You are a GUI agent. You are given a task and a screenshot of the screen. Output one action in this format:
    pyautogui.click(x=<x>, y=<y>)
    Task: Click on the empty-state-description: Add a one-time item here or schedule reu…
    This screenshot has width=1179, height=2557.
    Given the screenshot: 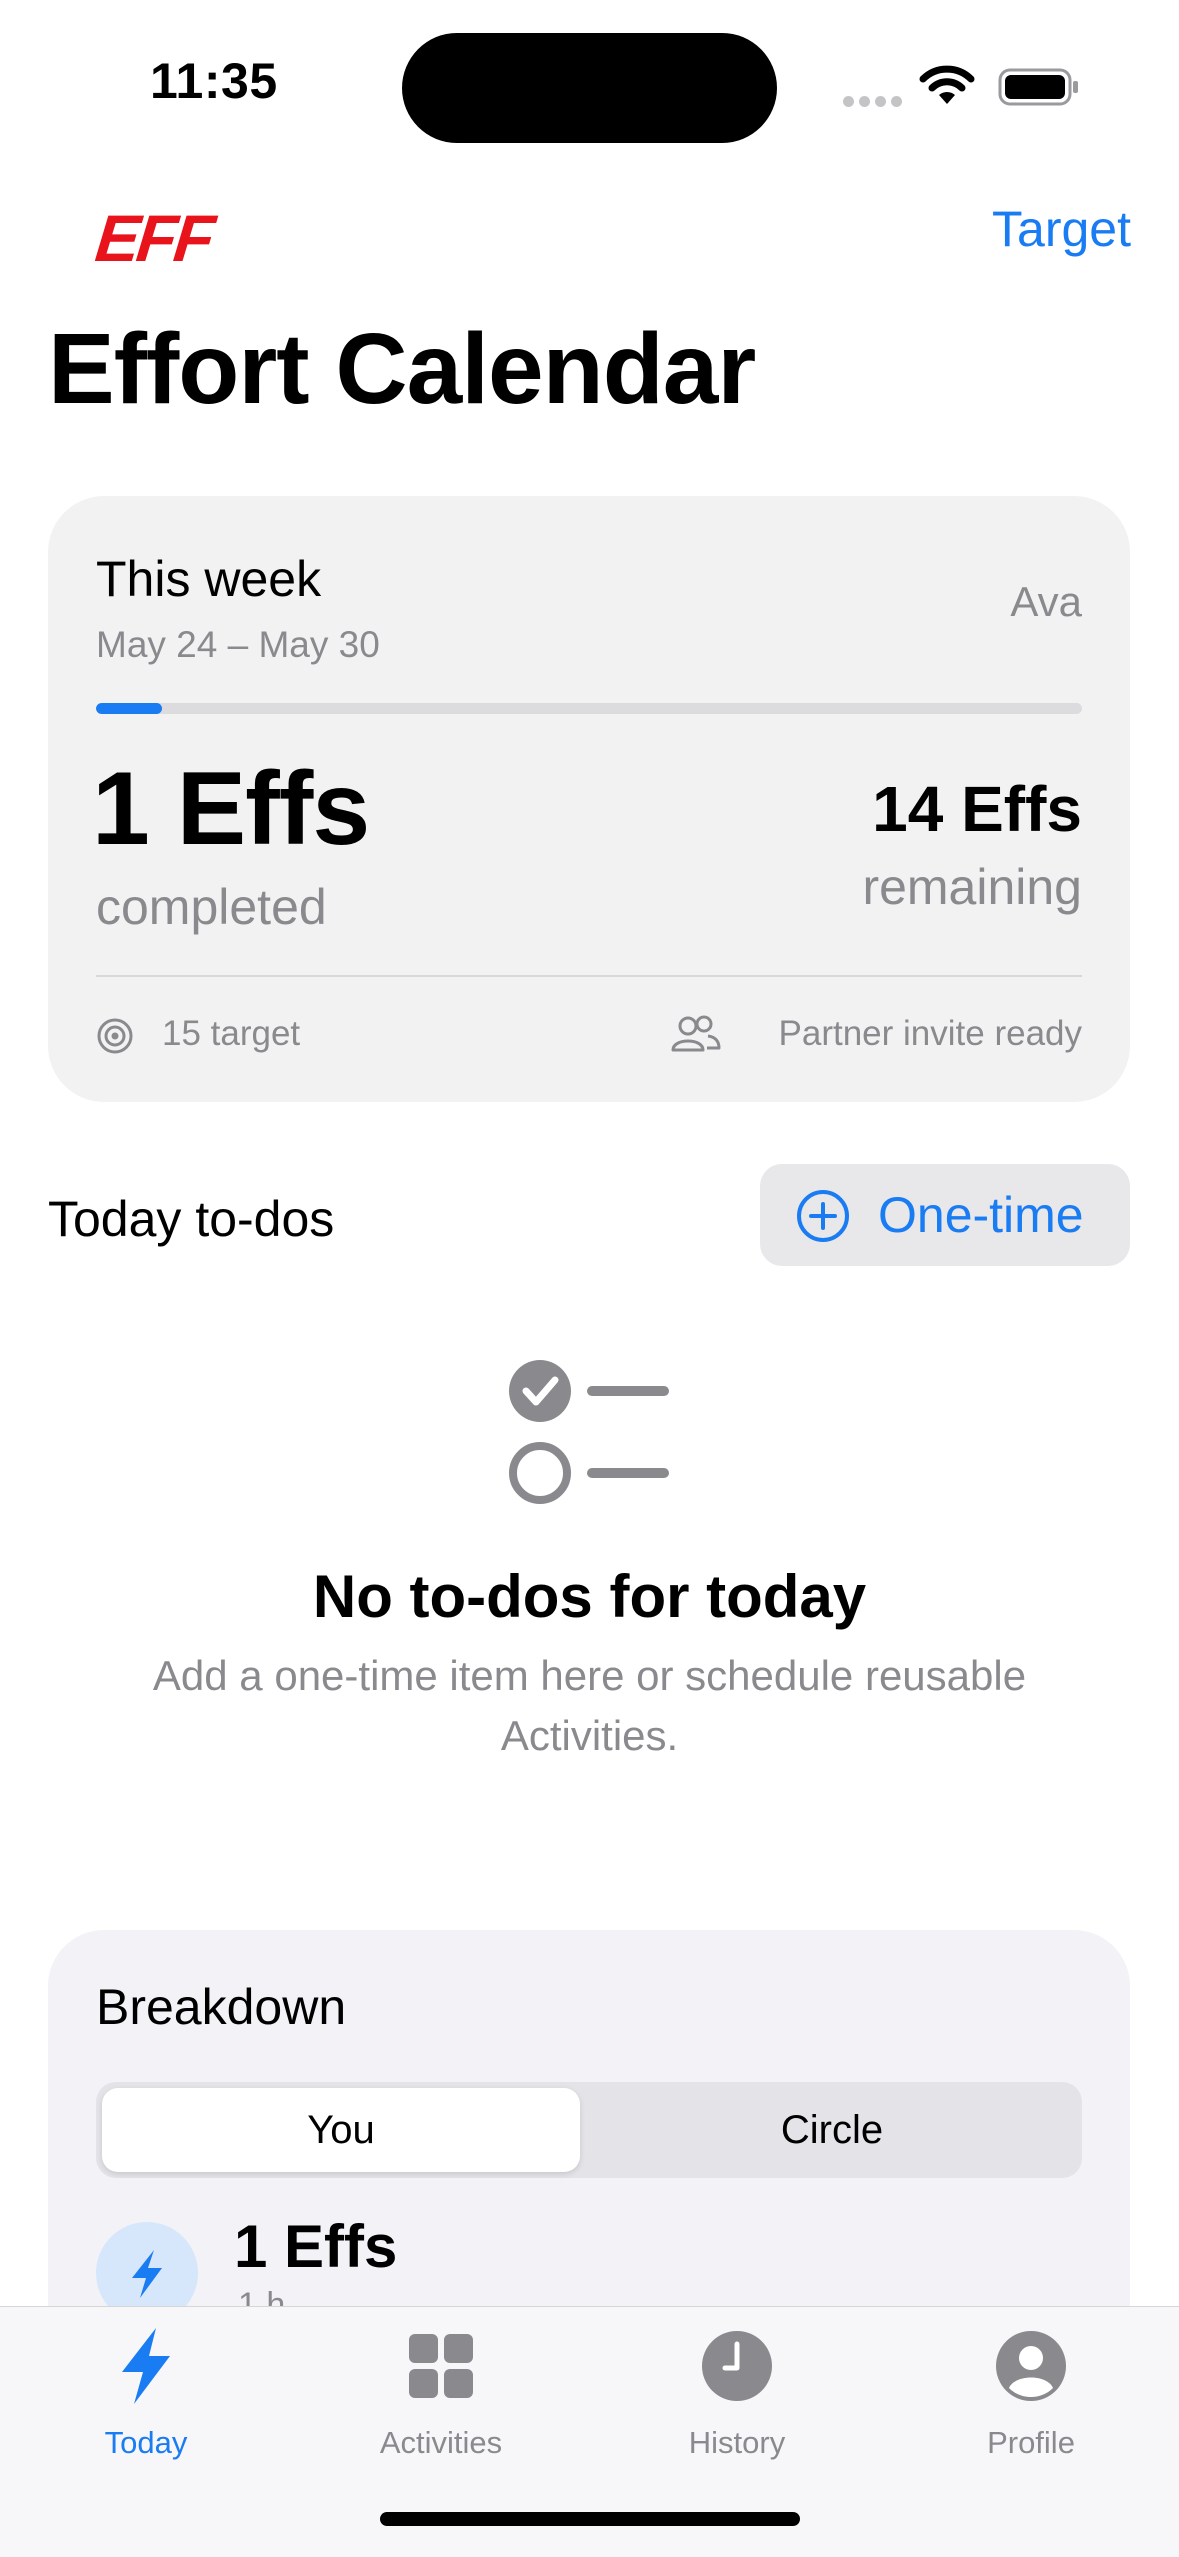 What is the action you would take?
    pyautogui.click(x=589, y=1705)
    